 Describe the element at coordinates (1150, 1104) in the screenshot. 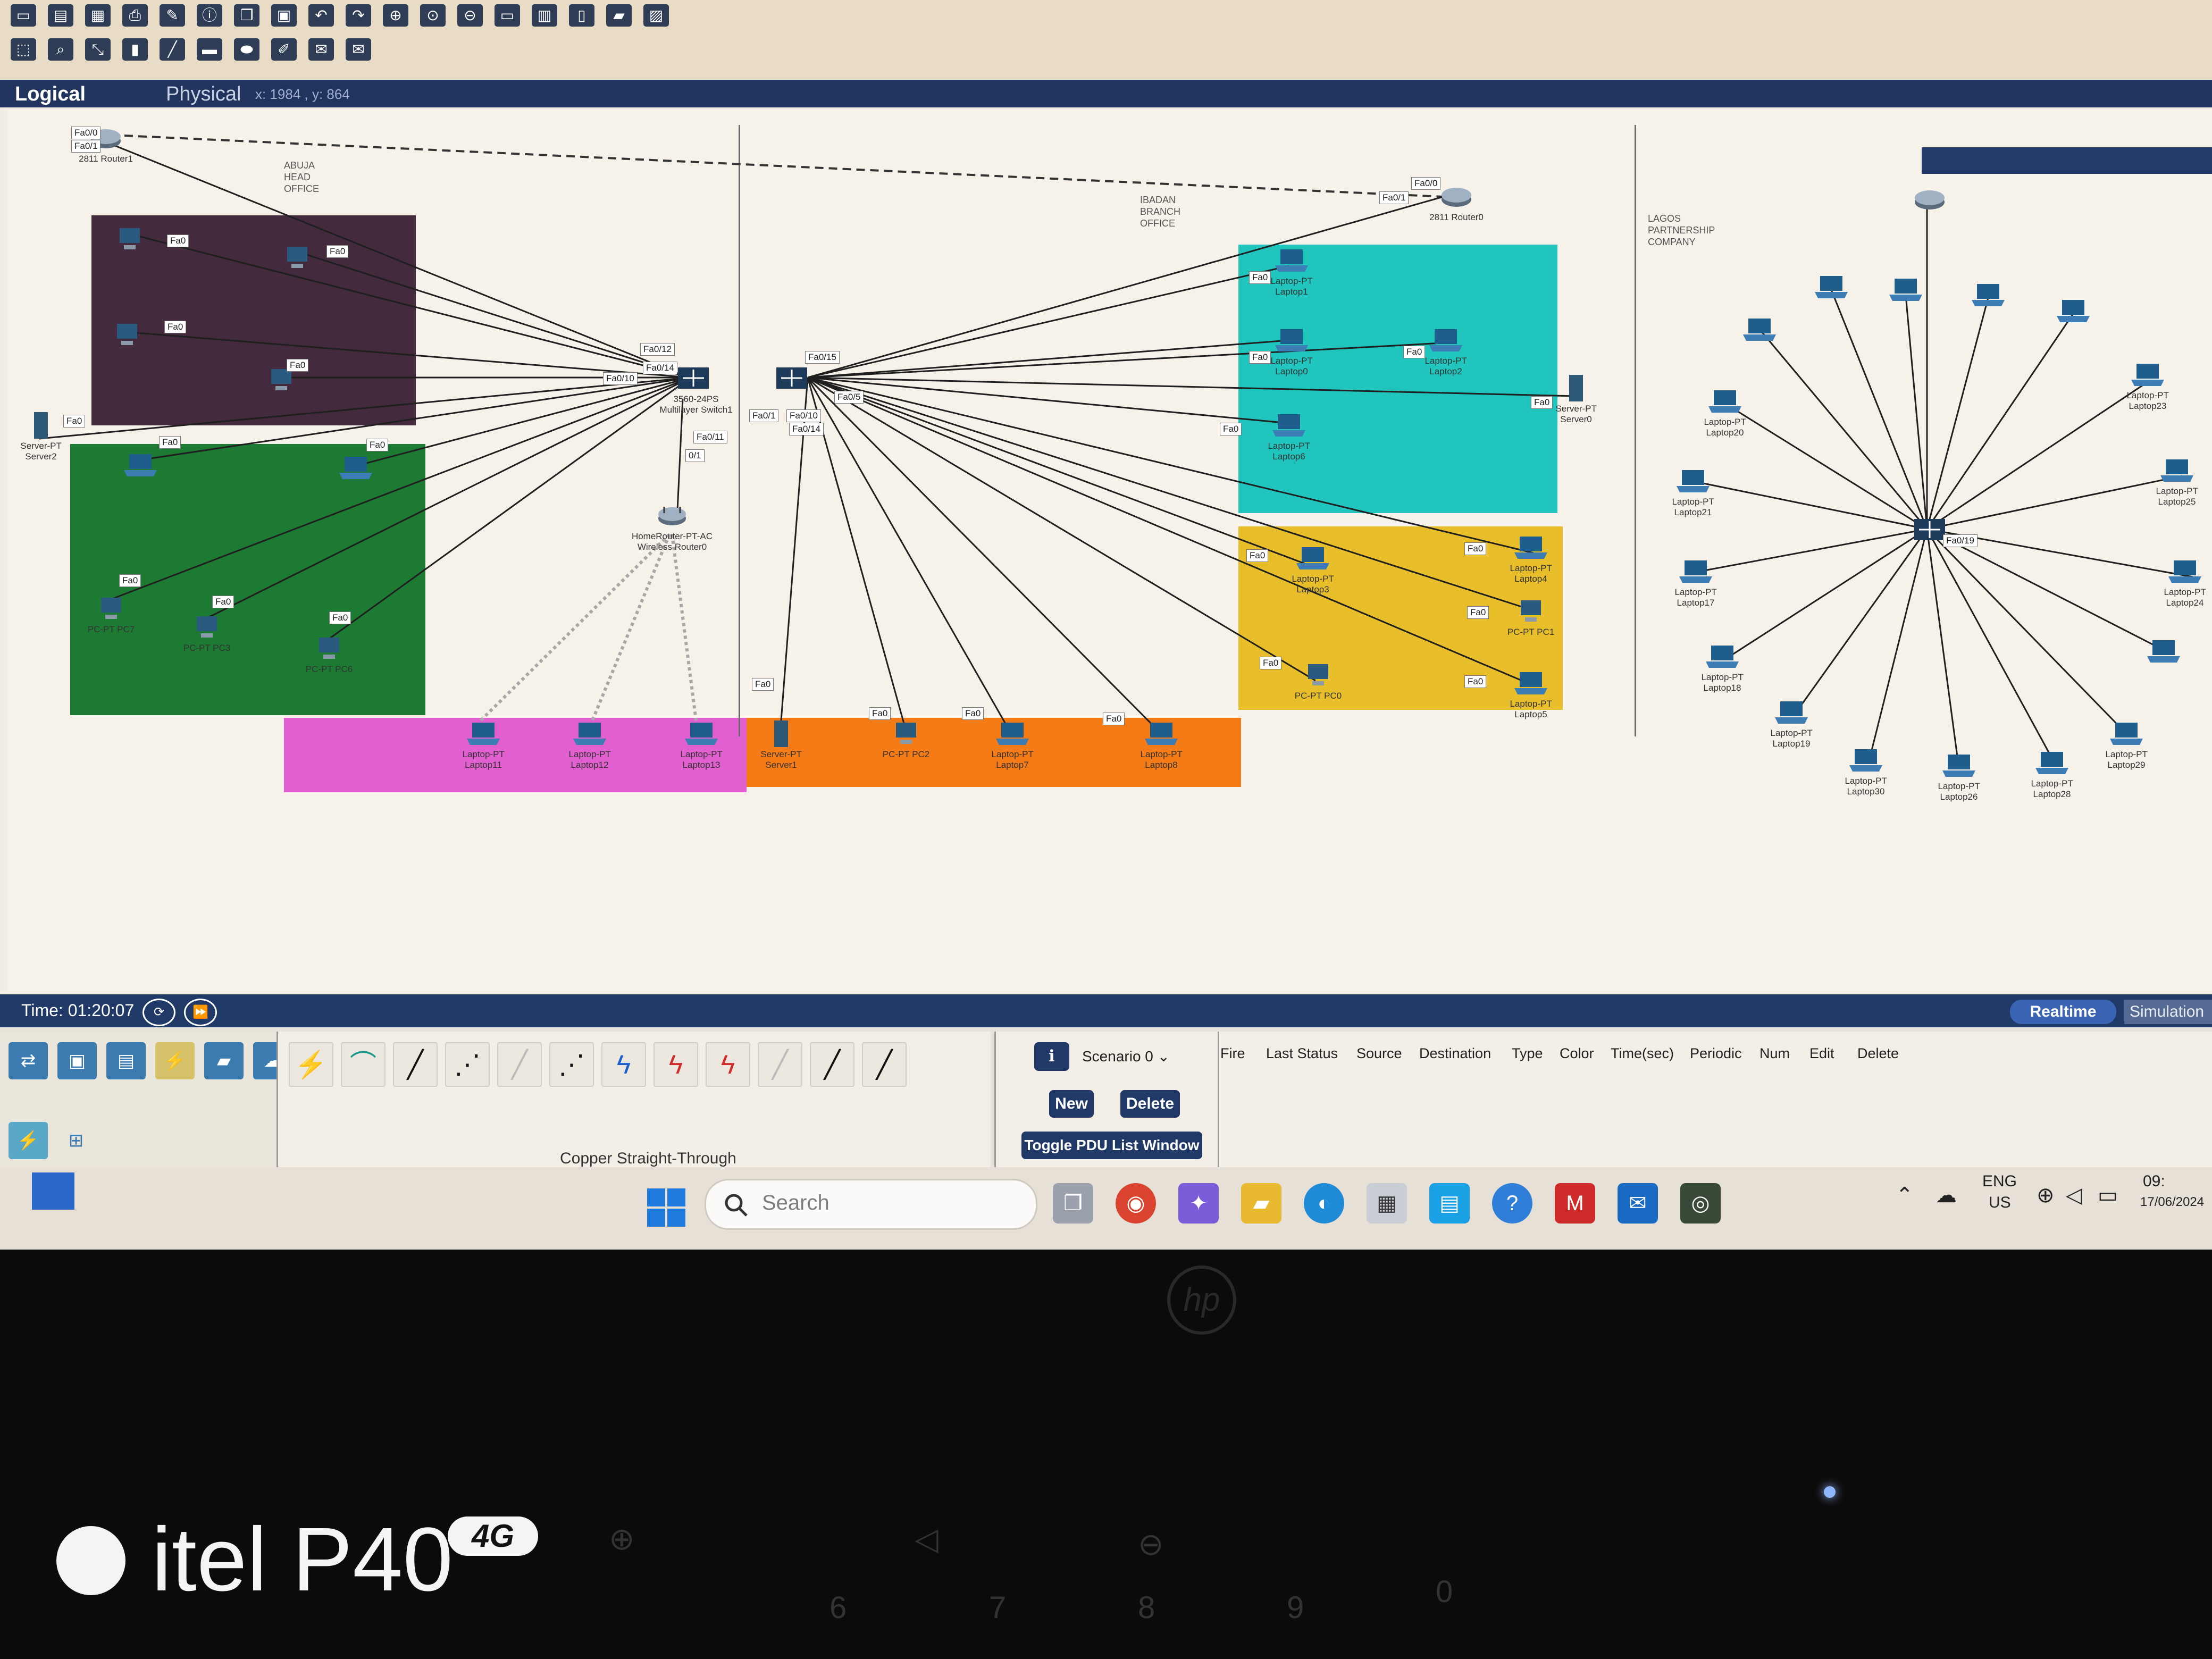

I see `delete-scenario-button: Delete` at that location.